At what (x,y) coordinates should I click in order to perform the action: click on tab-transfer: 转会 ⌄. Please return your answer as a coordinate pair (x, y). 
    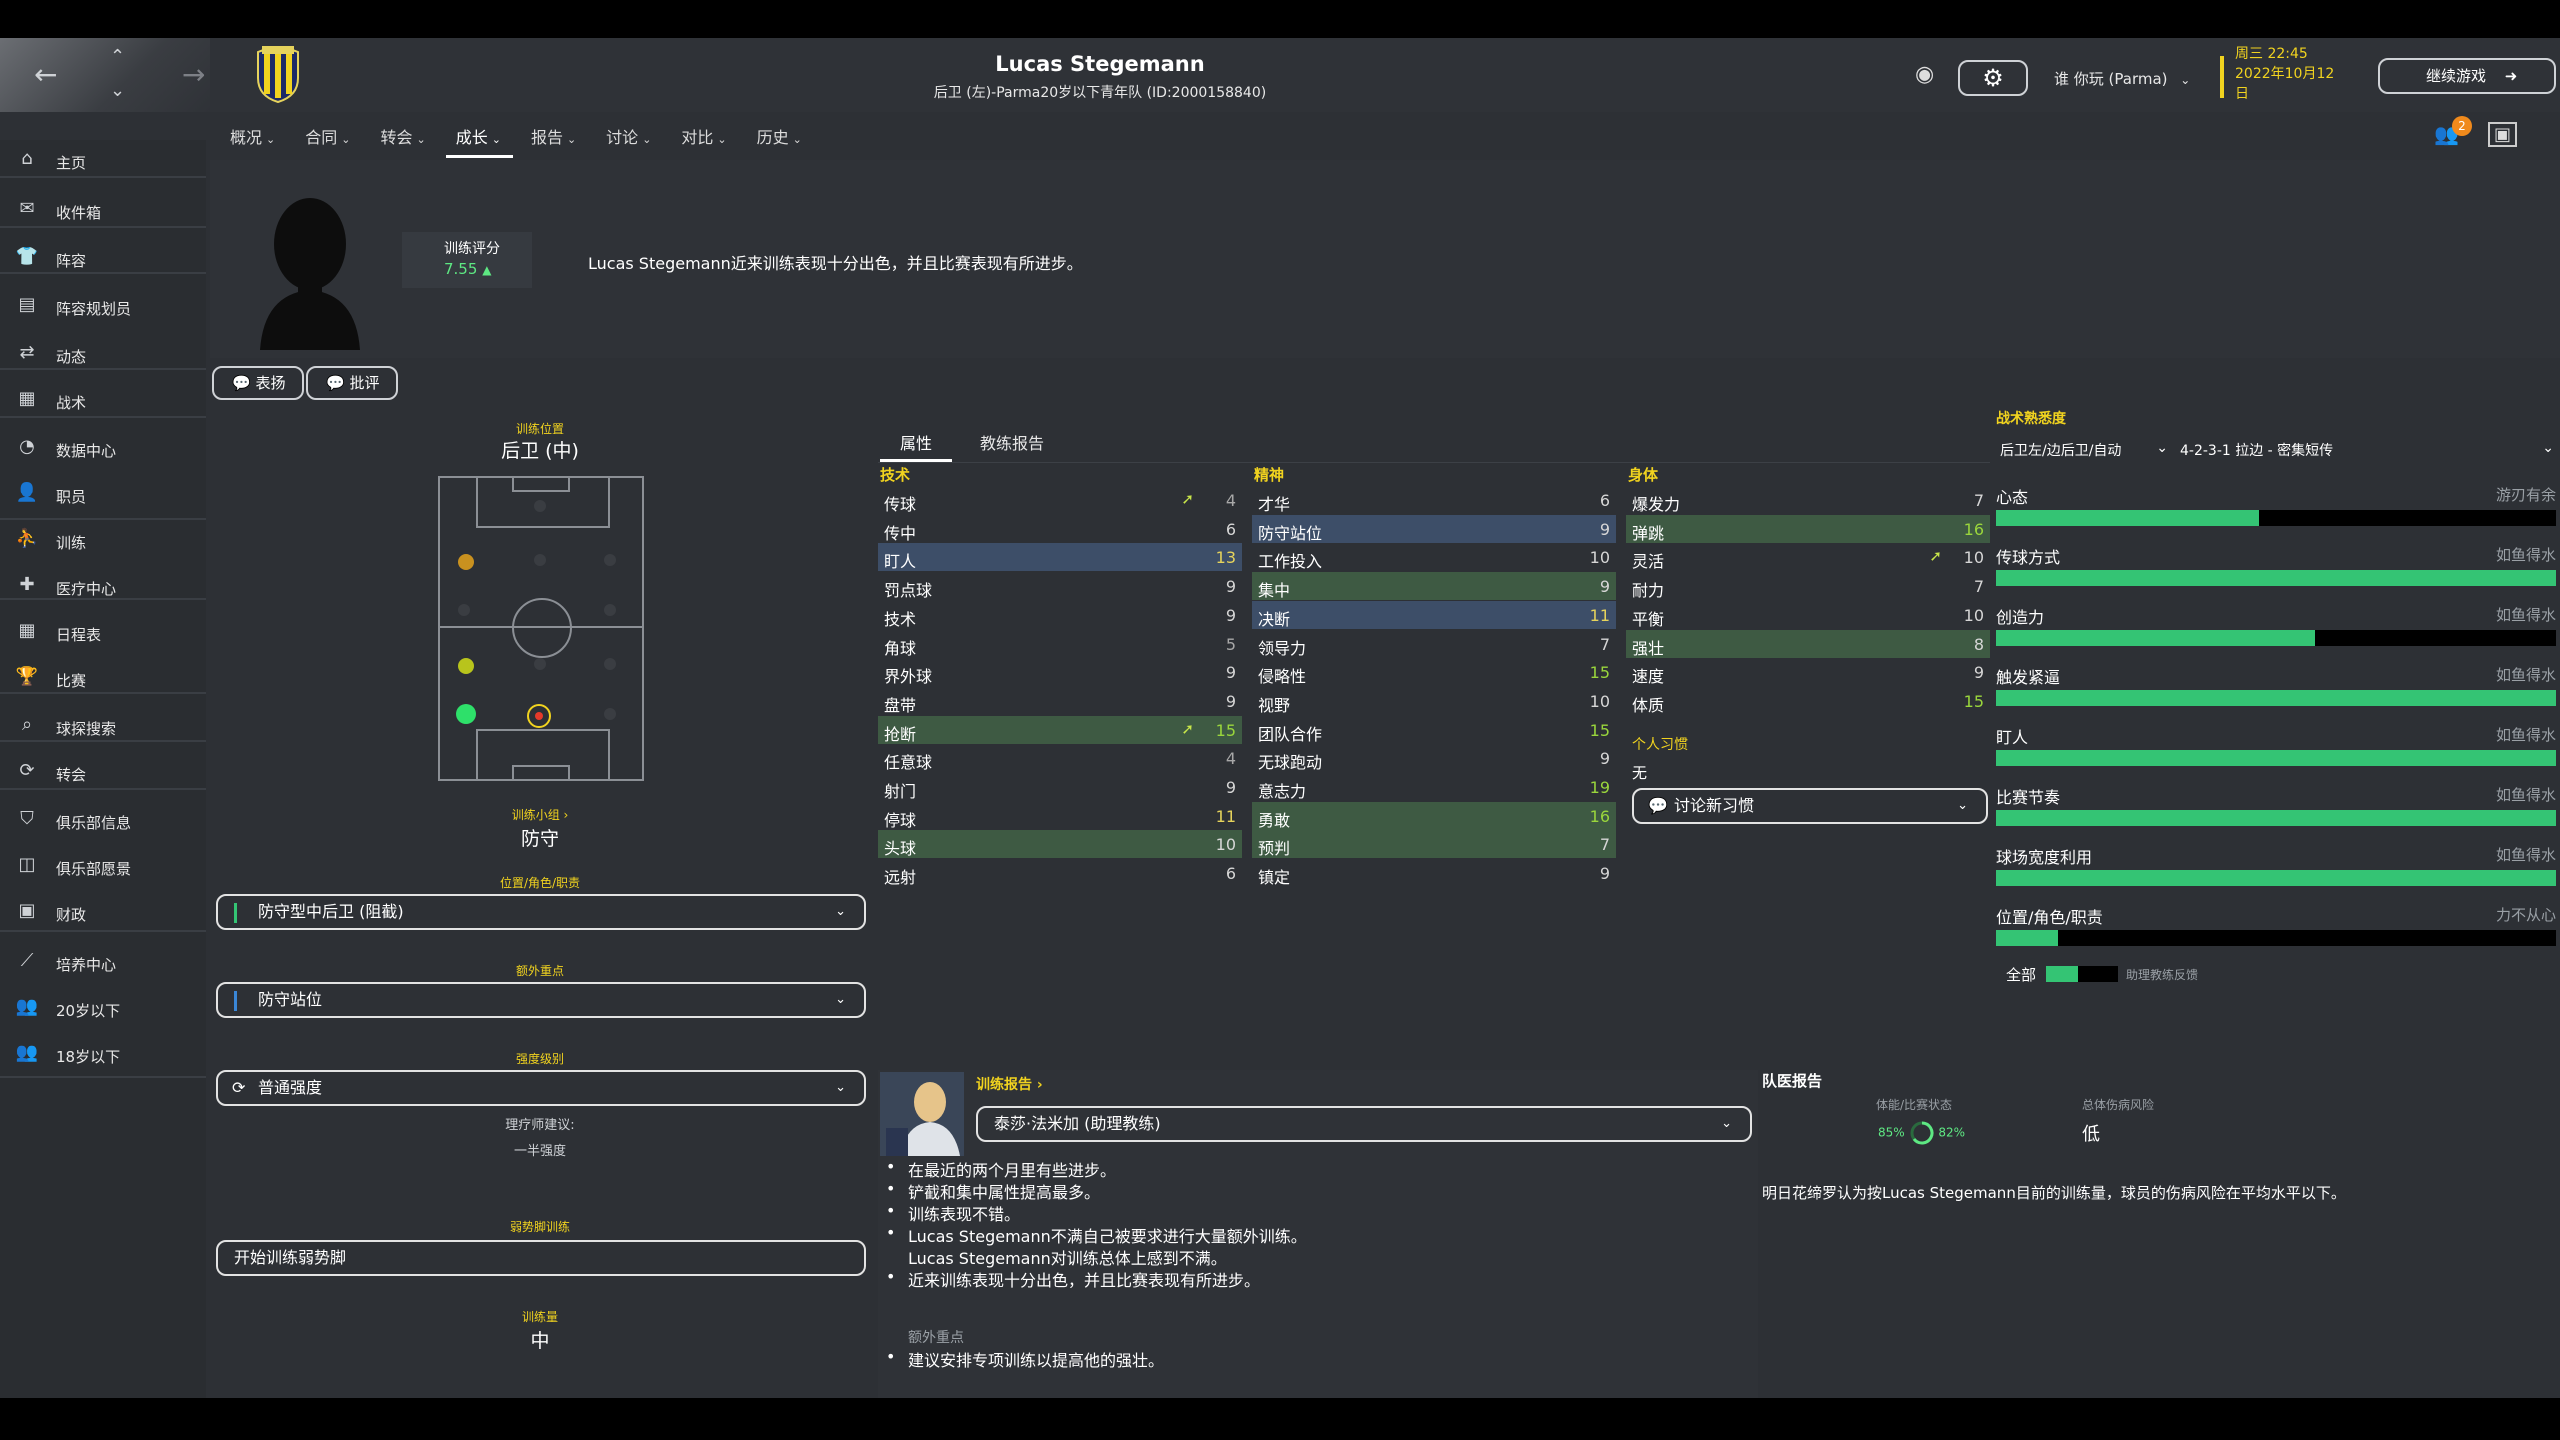
    Looking at the image, I should click on (403, 135).